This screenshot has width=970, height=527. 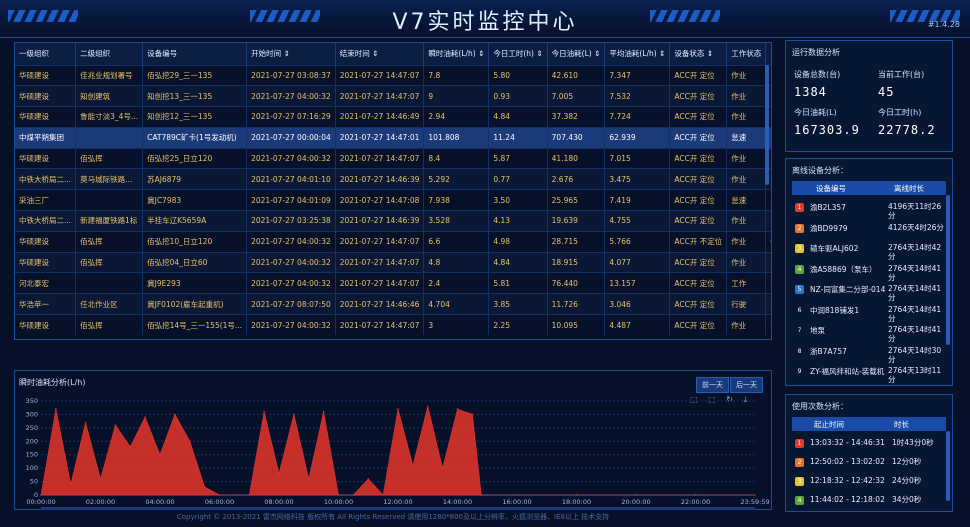 What do you see at coordinates (869, 291) in the screenshot?
I see `list-item: 5 NZ-同富集二分部-014 2764天14时41分` at bounding box center [869, 291].